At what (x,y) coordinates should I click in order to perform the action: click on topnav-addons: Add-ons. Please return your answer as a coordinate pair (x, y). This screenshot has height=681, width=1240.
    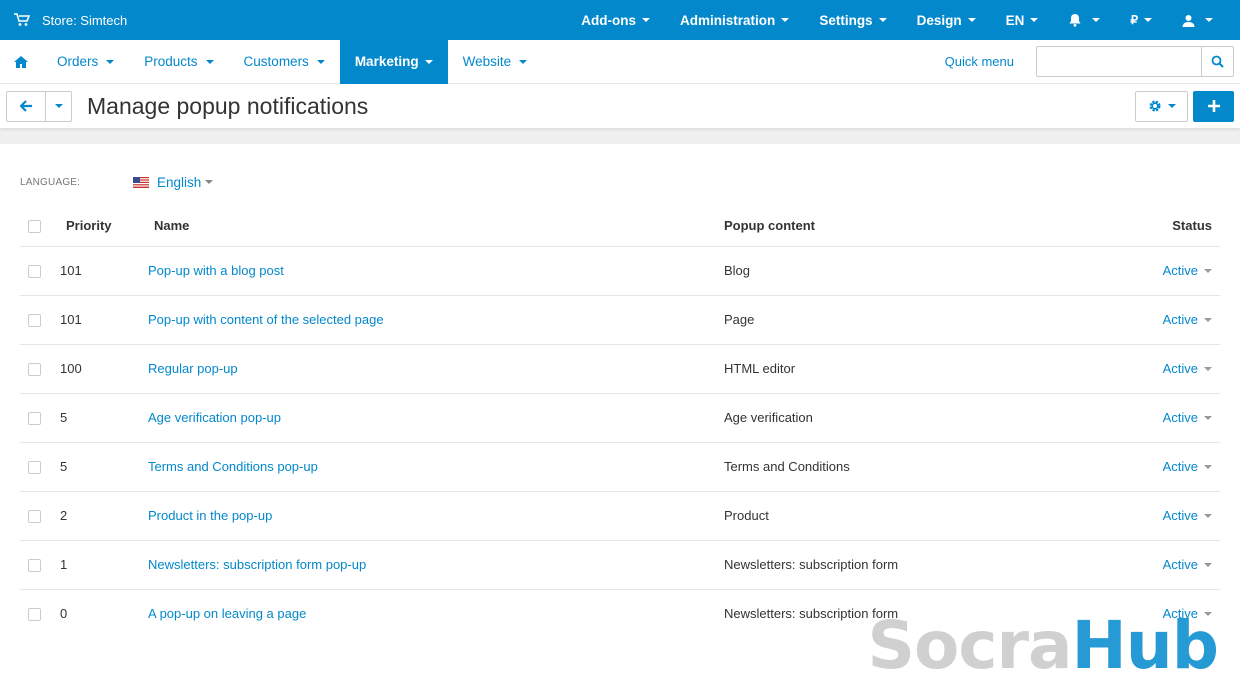
    Looking at the image, I should click on (615, 20).